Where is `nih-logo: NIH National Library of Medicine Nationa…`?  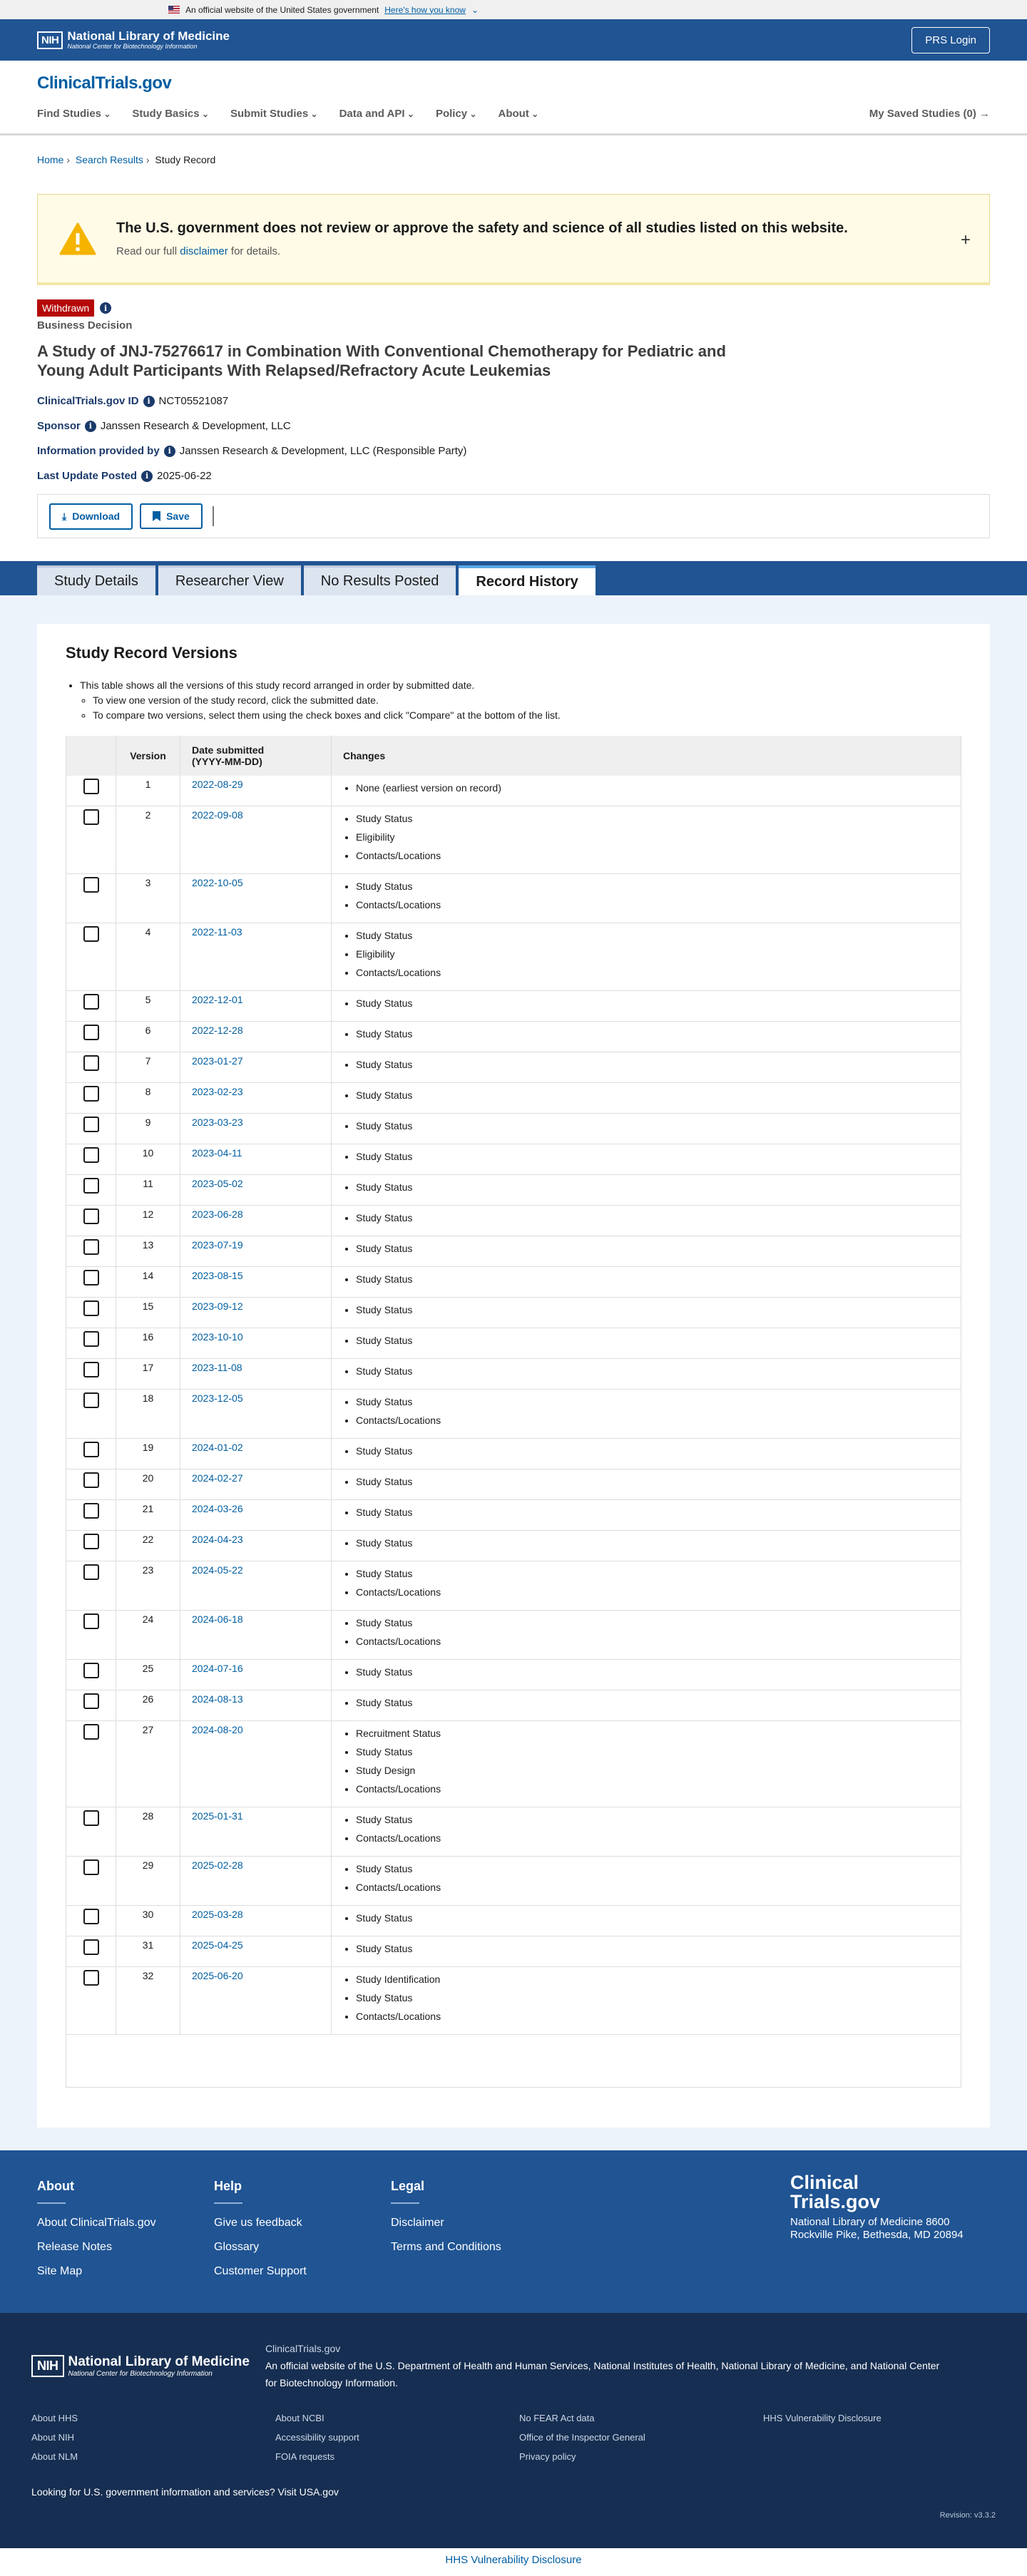 nih-logo: NIH National Library of Medicine Nationa… is located at coordinates (133, 40).